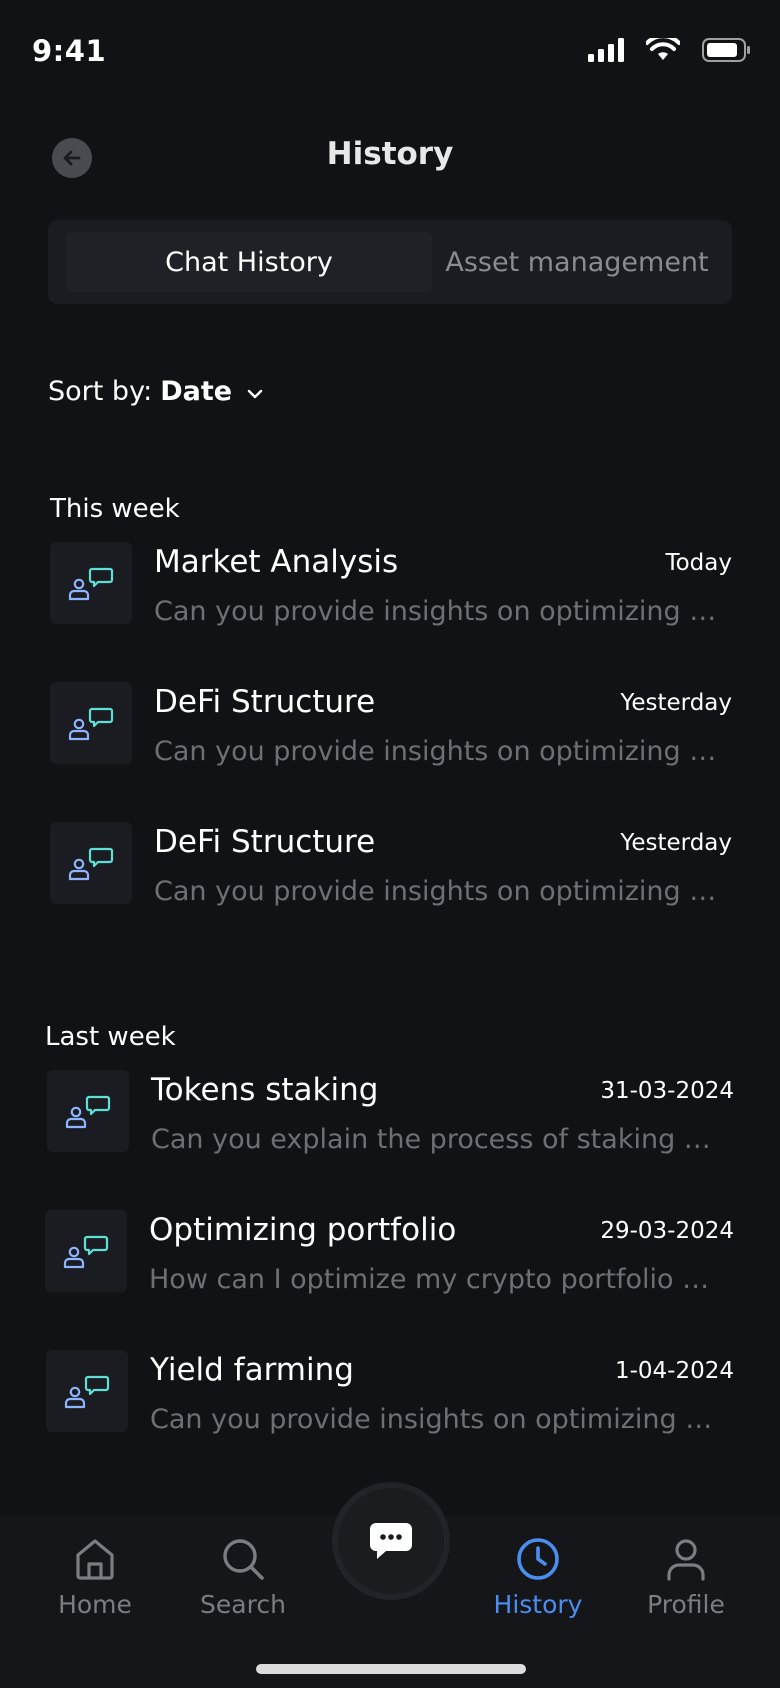  Describe the element at coordinates (100, 391) in the screenshot. I see `sort-label: Sort by:` at that location.